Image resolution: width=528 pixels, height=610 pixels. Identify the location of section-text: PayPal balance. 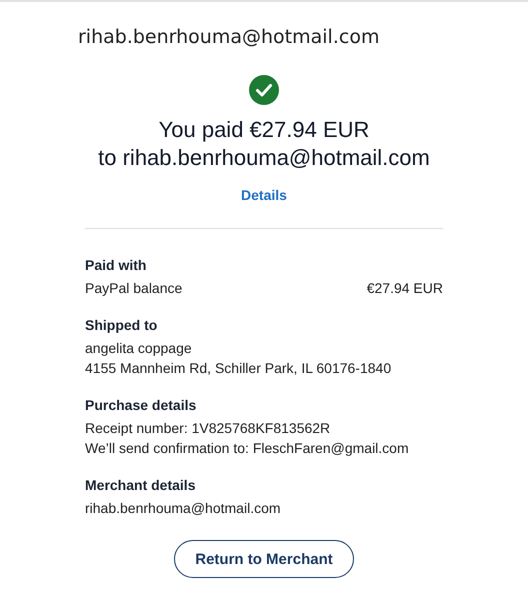
(133, 288).